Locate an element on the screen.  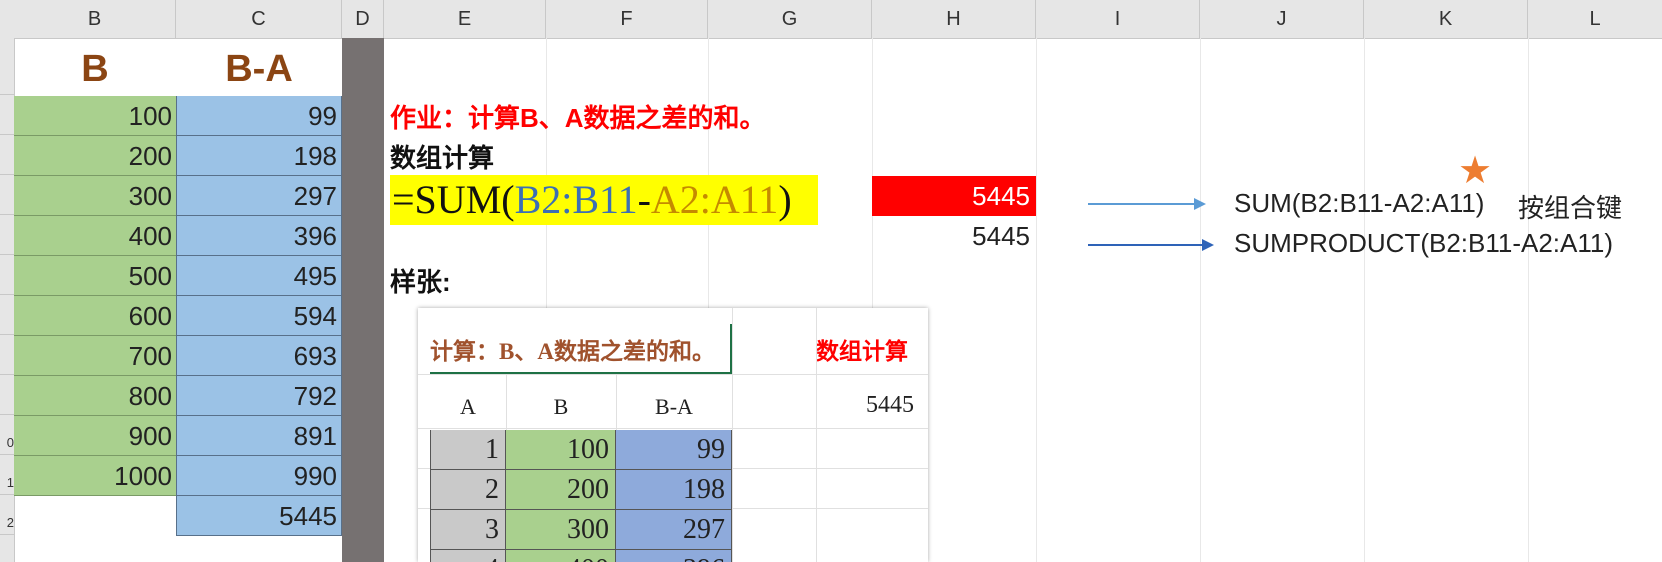
sample-header-b: B is located at coordinates (561, 406).